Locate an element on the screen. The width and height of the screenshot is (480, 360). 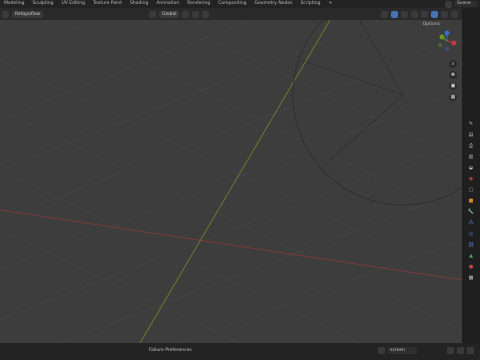
view-layer-tab-icon: ▥ is located at coordinates (471, 157).